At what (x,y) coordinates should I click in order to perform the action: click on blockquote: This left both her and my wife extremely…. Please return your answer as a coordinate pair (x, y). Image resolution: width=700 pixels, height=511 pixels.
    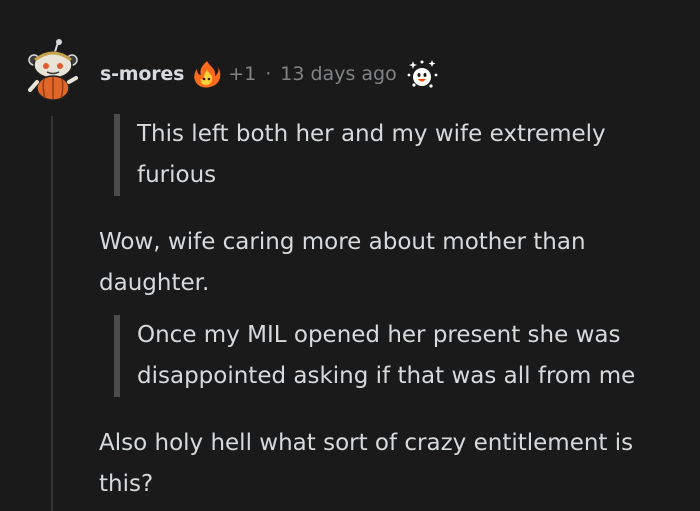
    Looking at the image, I should click on (360, 155).